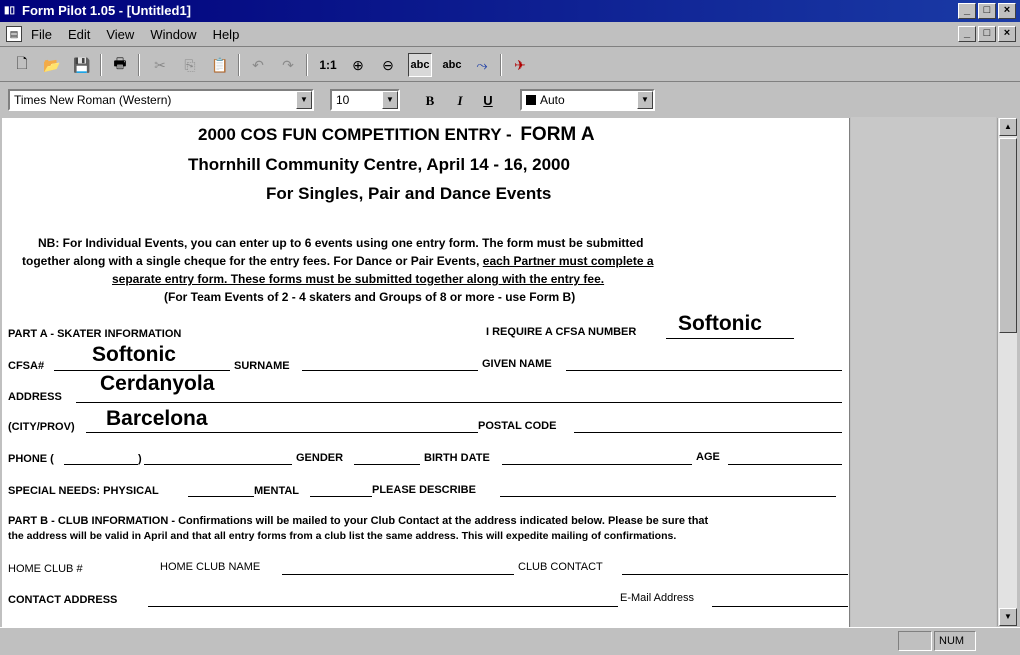 This screenshot has height=655, width=1020. What do you see at coordinates (568, 261) in the screenshot?
I see `nb-line-2b: each Partner must complete a` at bounding box center [568, 261].